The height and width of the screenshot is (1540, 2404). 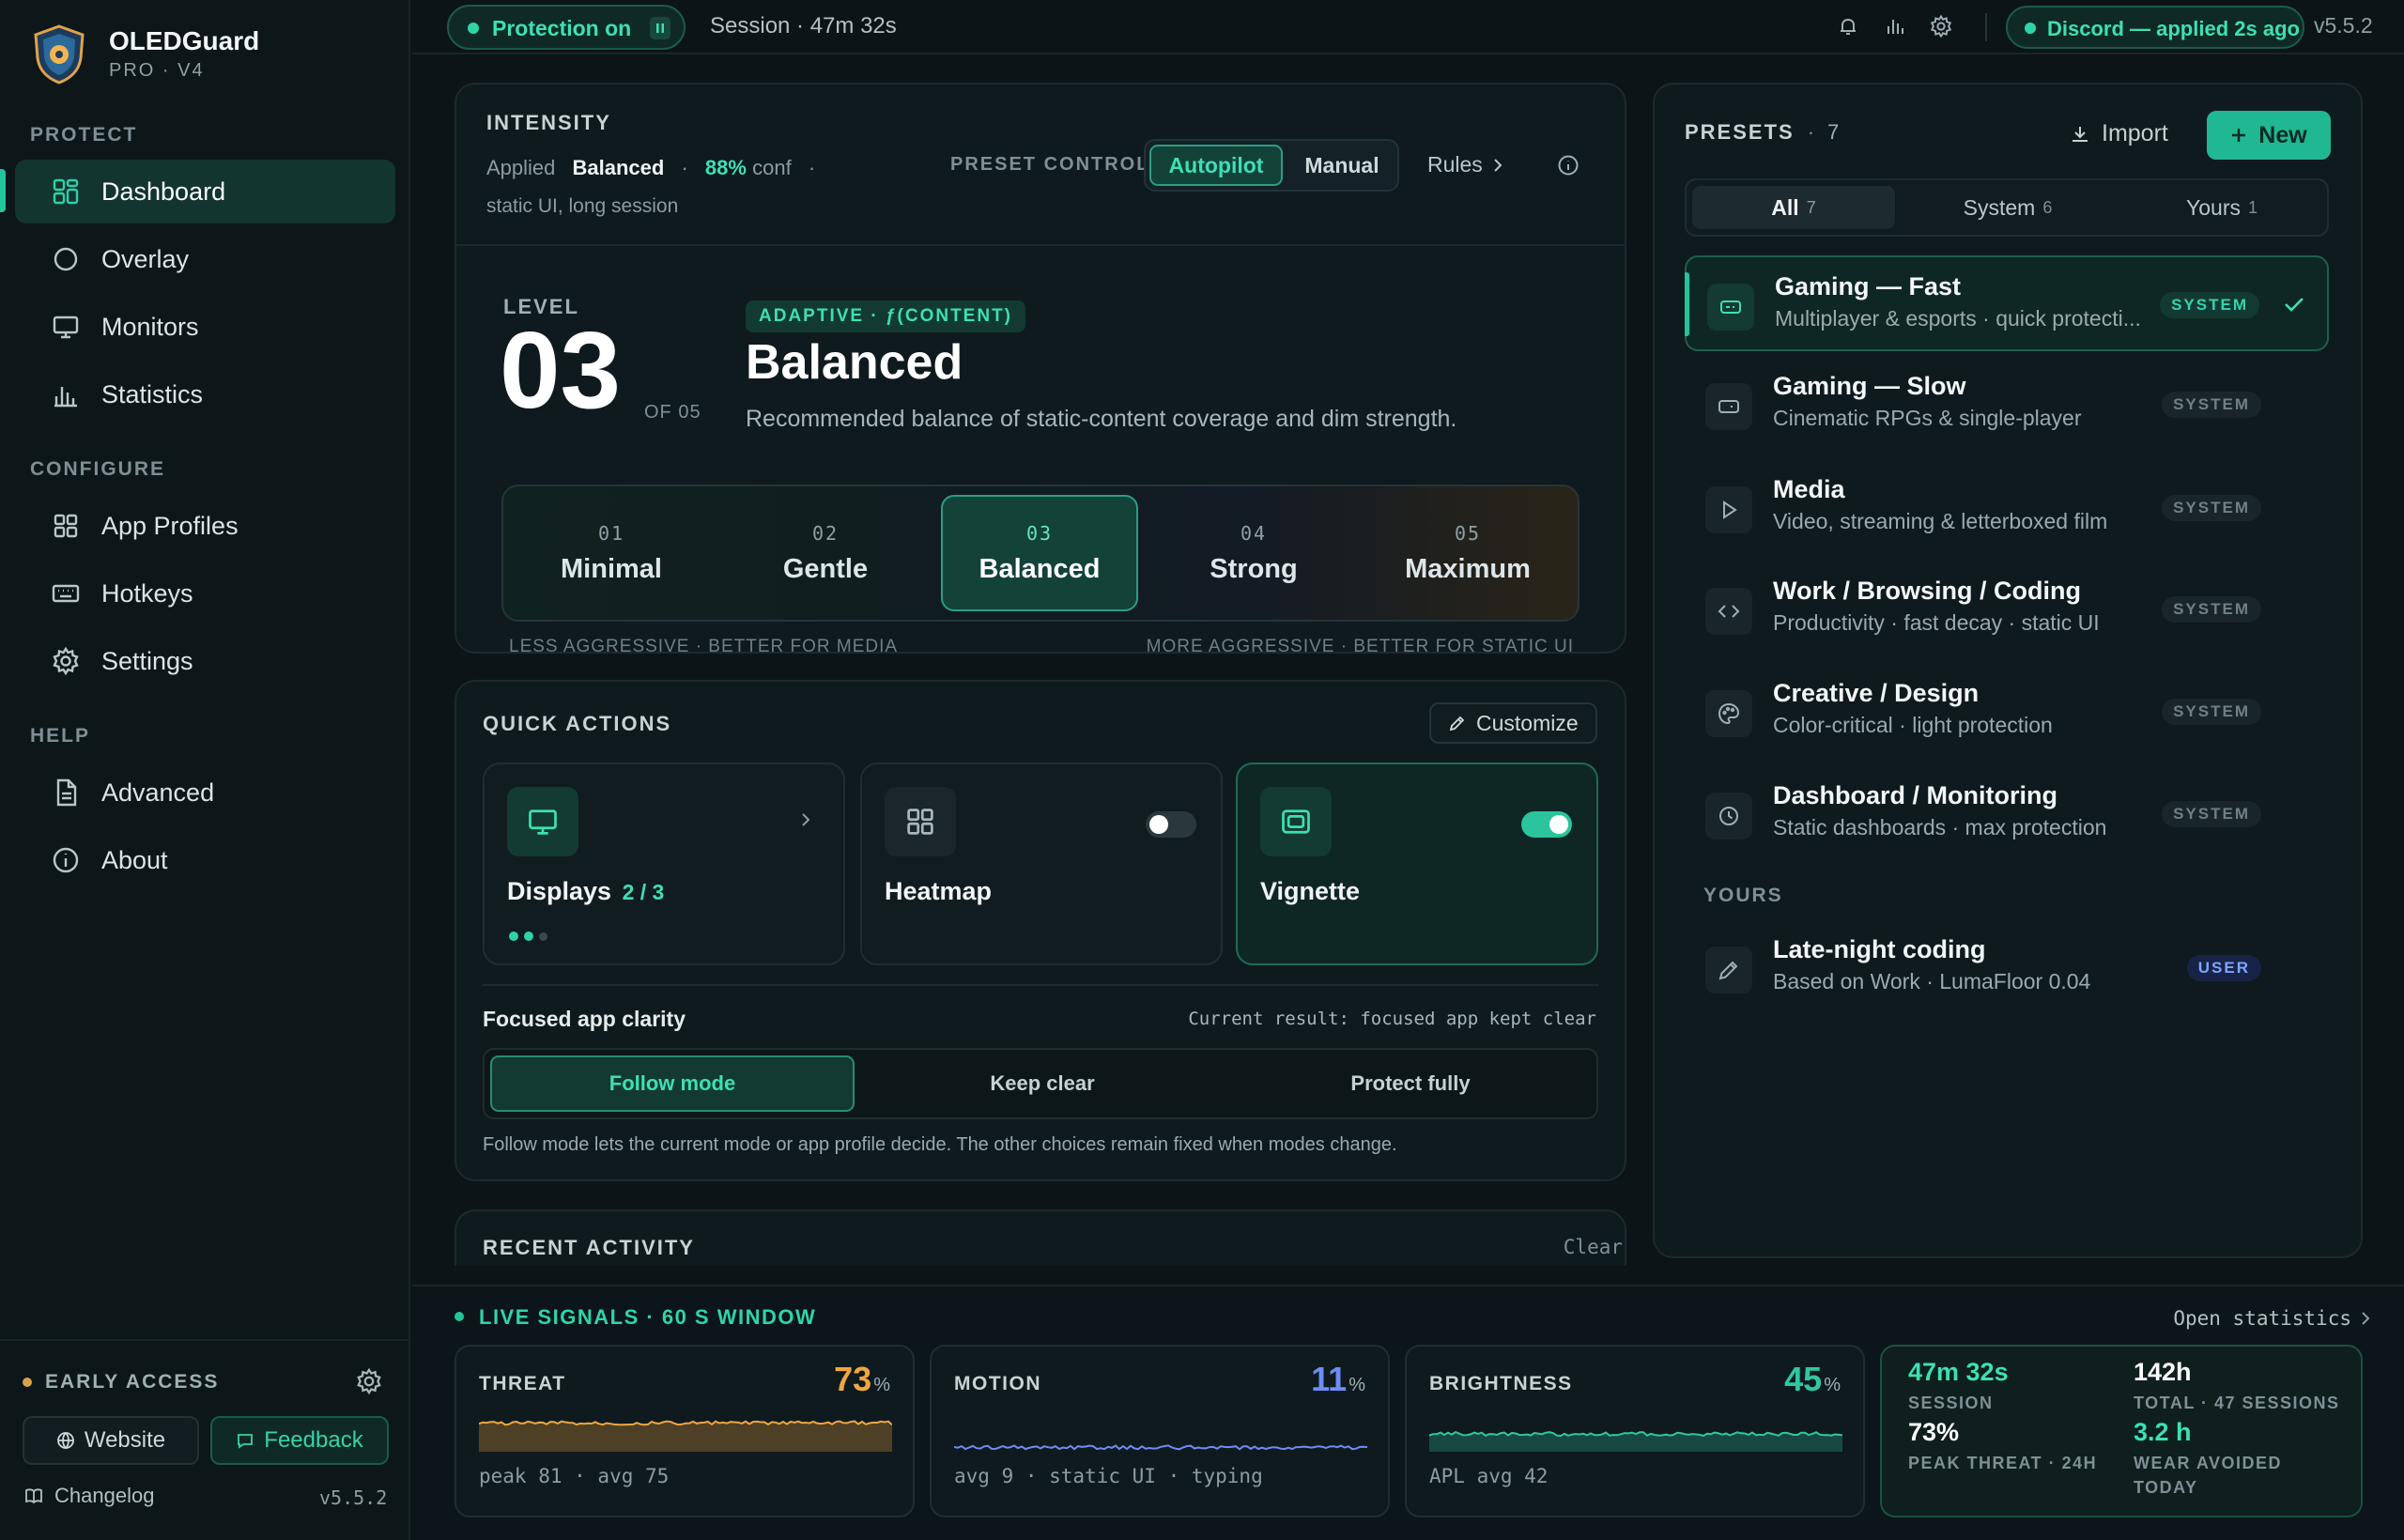 What do you see at coordinates (2008, 207) in the screenshot?
I see `tab-system: System 6` at bounding box center [2008, 207].